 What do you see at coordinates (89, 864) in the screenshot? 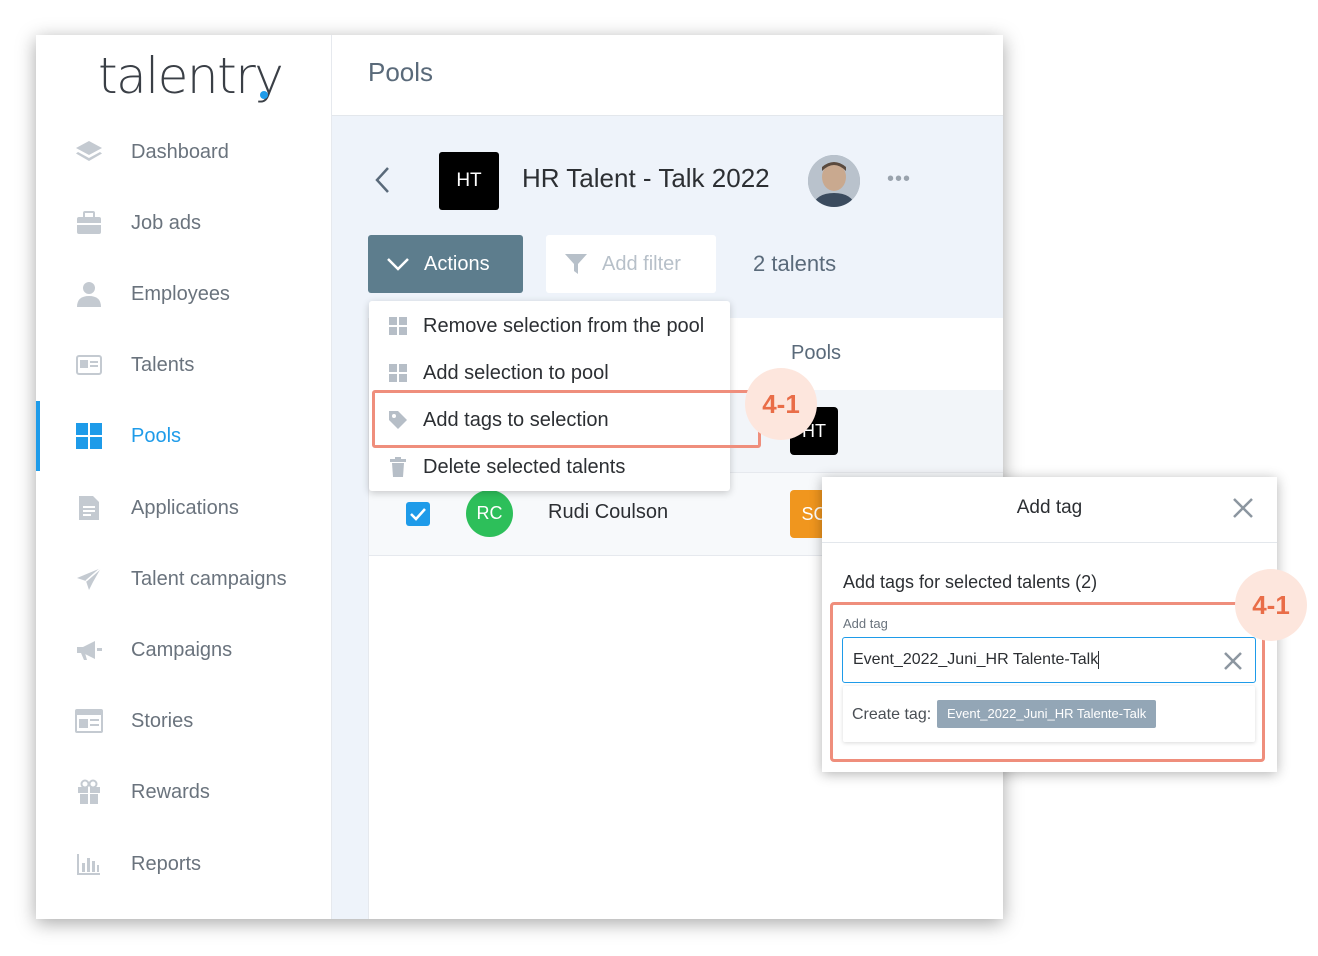
I see `bar-chart-icon` at bounding box center [89, 864].